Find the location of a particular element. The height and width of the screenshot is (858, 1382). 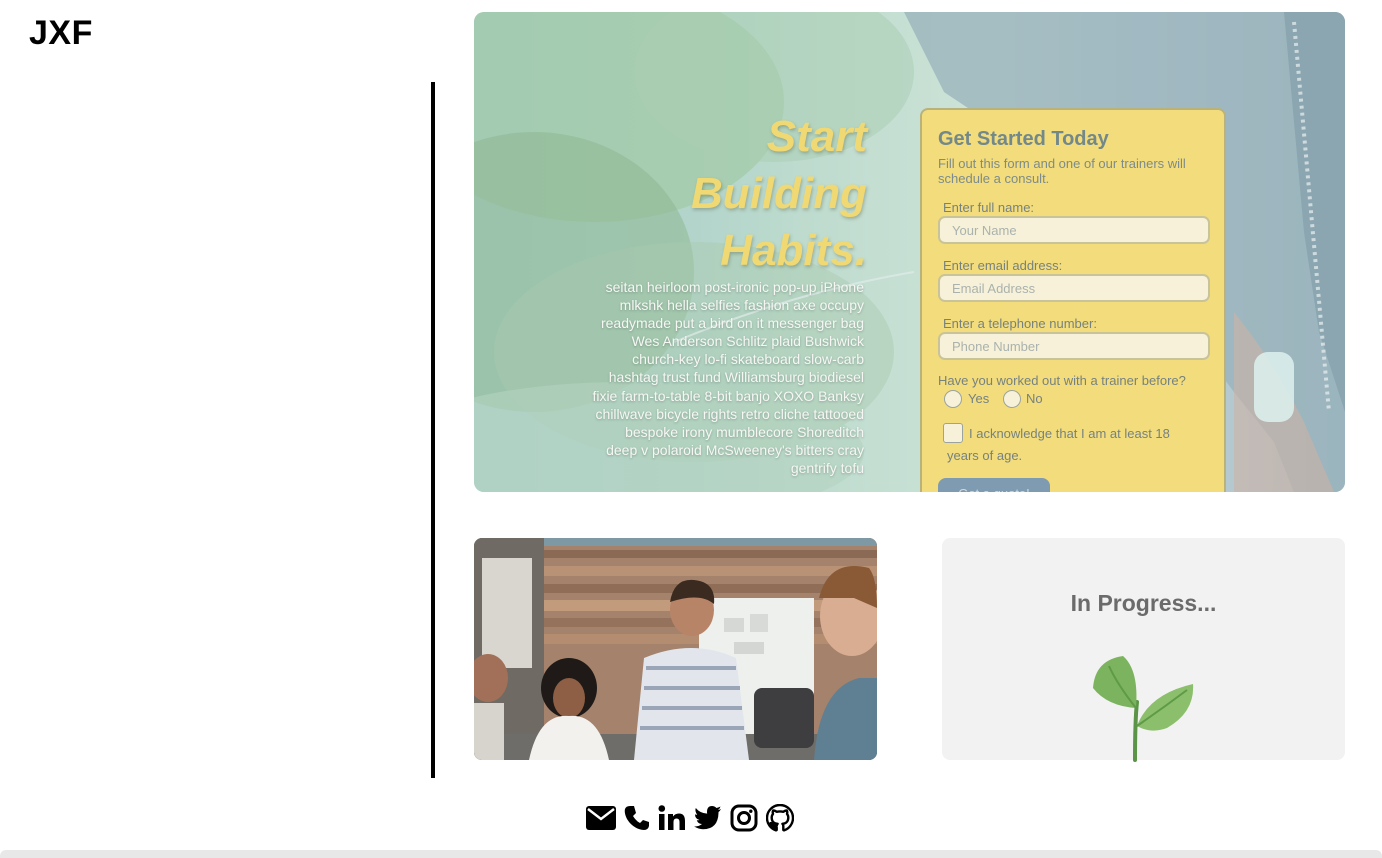

sprout-icon is located at coordinates (1143, 709).